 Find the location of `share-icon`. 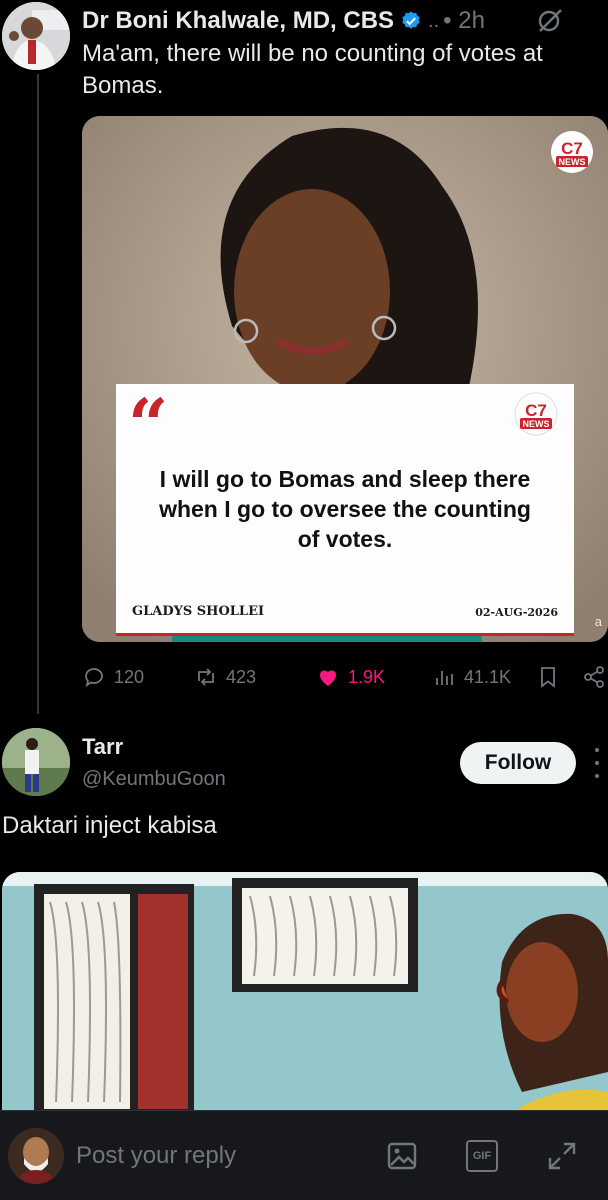

share-icon is located at coordinates (594, 677).